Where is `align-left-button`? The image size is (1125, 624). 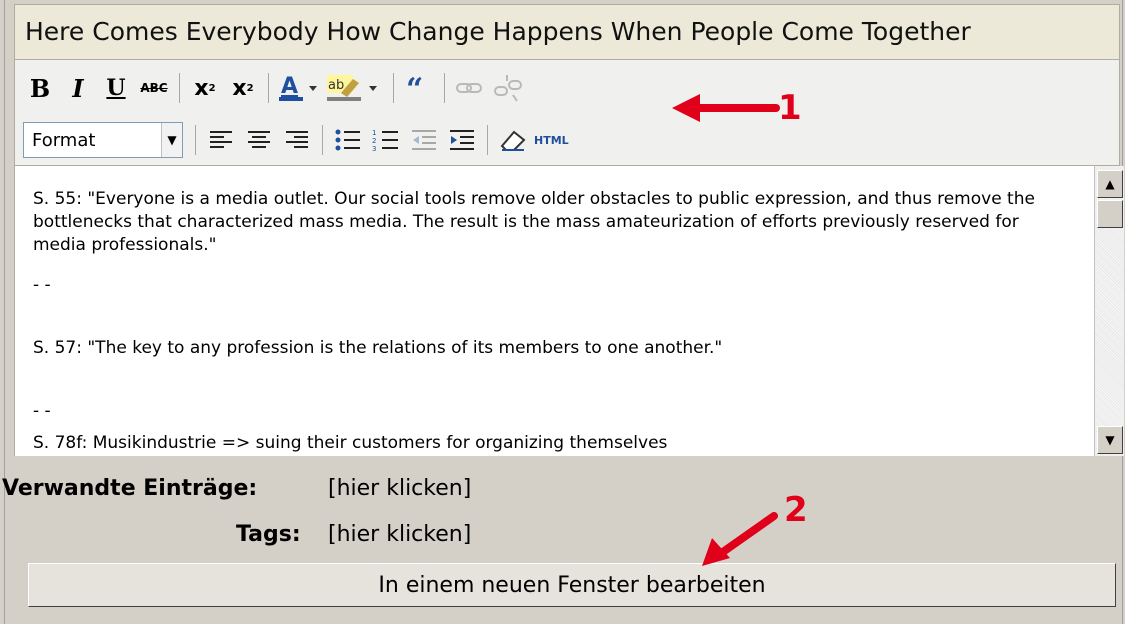
align-left-button is located at coordinates (221, 140).